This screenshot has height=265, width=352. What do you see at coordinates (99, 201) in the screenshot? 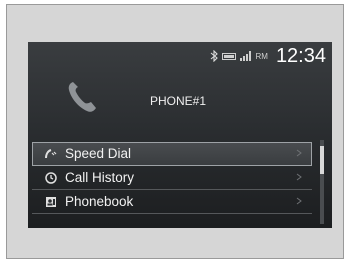
I see `menu-item-label: Phonebook` at bounding box center [99, 201].